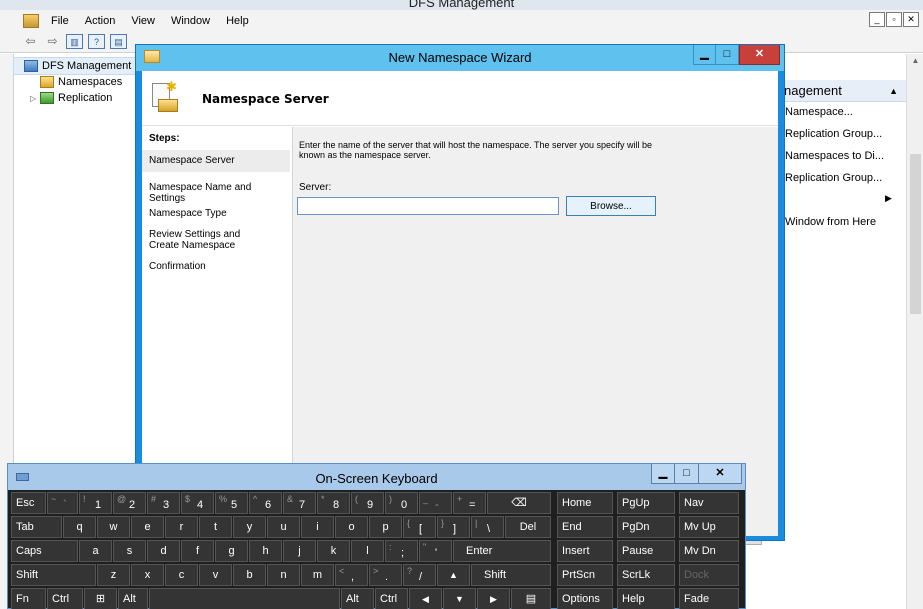  I want to click on key-e: e, so click(147, 527).